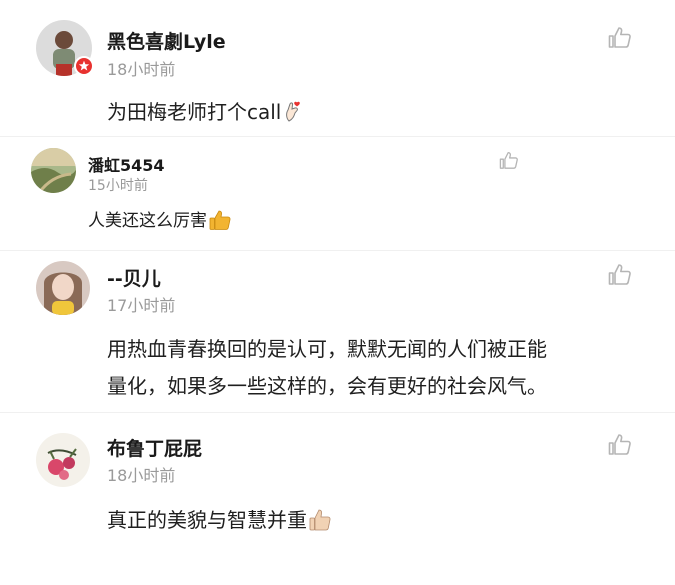 Image resolution: width=675 pixels, height=585 pixels. What do you see at coordinates (118, 186) in the screenshot?
I see `timestamp: 15小时前` at bounding box center [118, 186].